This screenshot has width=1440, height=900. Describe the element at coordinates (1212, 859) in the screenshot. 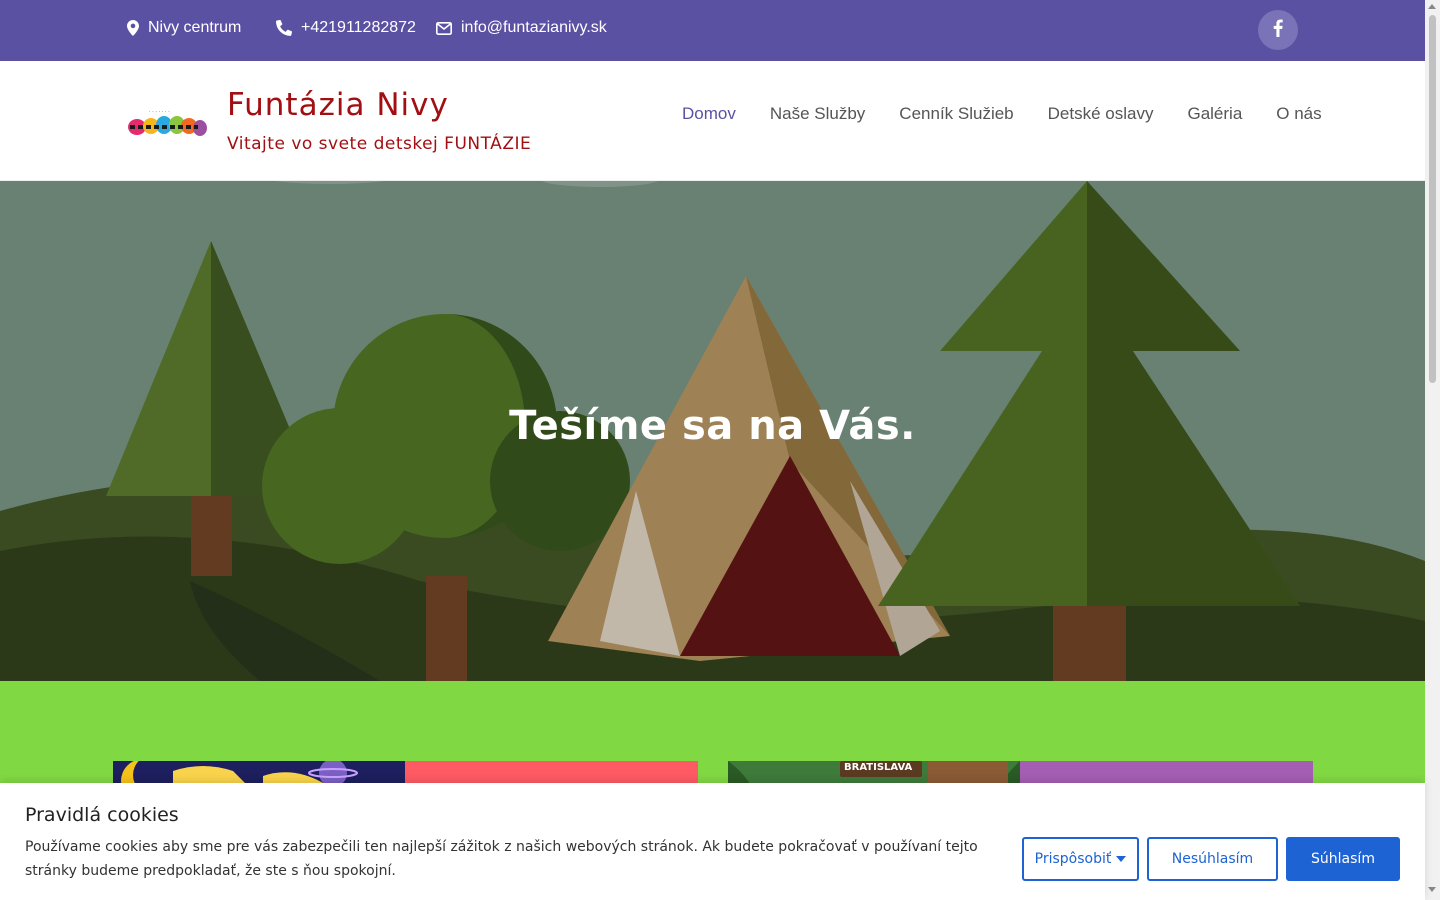

I see `decline-button: Nesúhlasím` at that location.